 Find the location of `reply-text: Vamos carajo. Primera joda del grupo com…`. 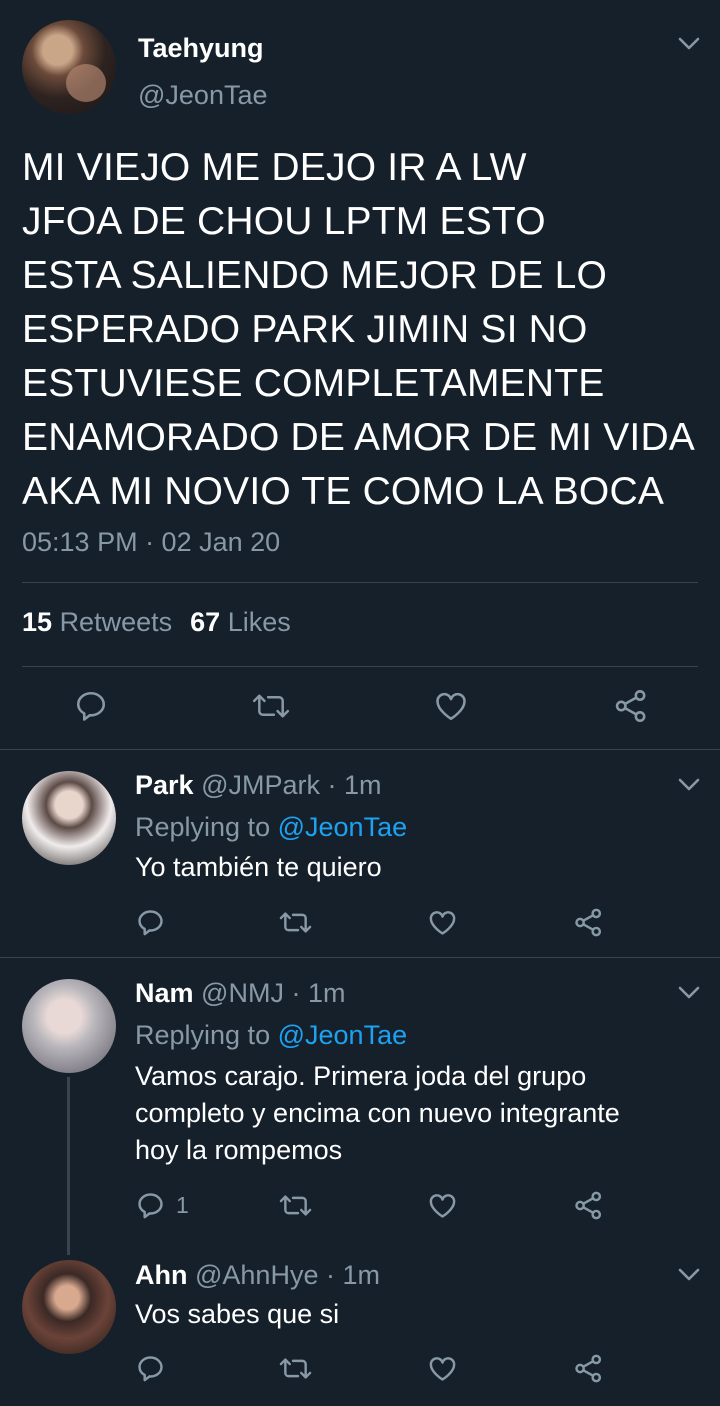

reply-text: Vamos carajo. Primera joda del grupo com… is located at coordinates (415, 1113).